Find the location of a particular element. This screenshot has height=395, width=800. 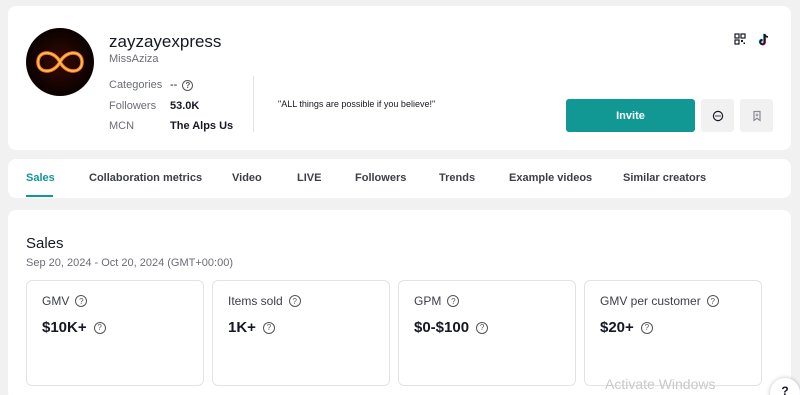

avatar is located at coordinates (60, 62).